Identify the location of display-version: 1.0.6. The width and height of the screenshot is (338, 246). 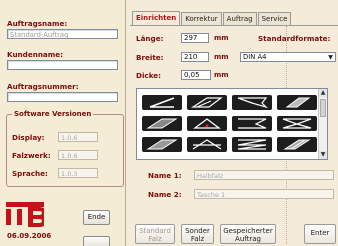
(78, 137).